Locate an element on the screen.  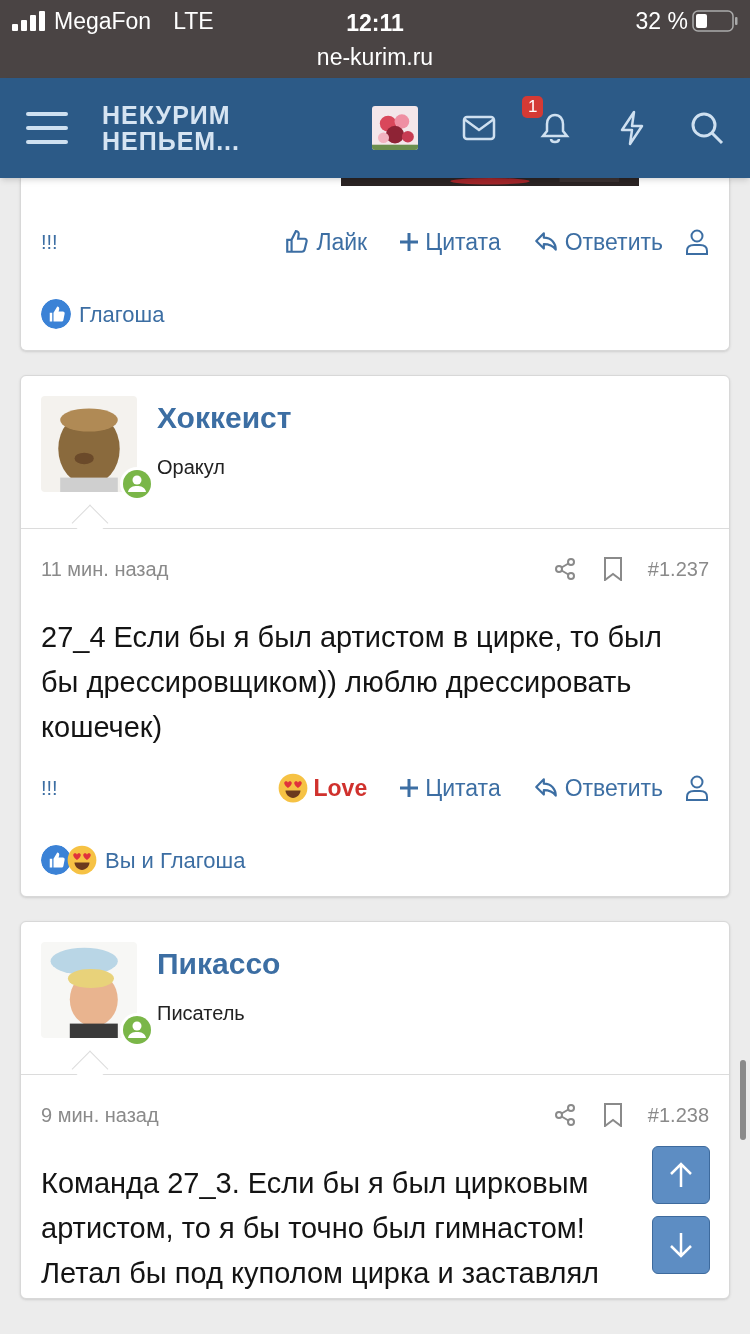
user-role: Писатель is located at coordinates (201, 1013).